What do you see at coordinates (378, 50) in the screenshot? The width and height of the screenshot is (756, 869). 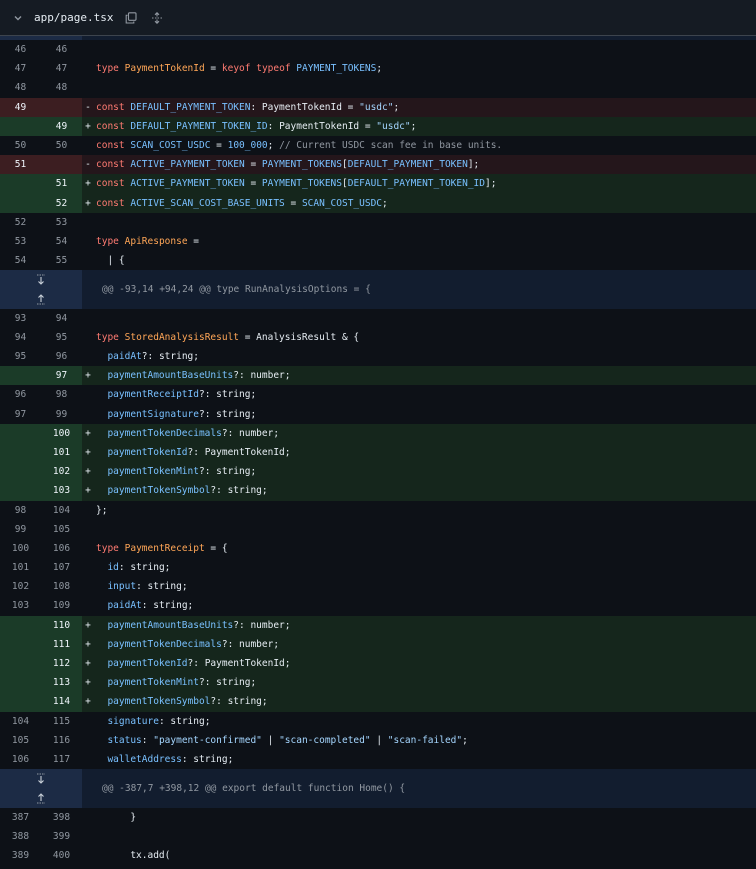 I see `diff-line: 46 46` at bounding box center [378, 50].